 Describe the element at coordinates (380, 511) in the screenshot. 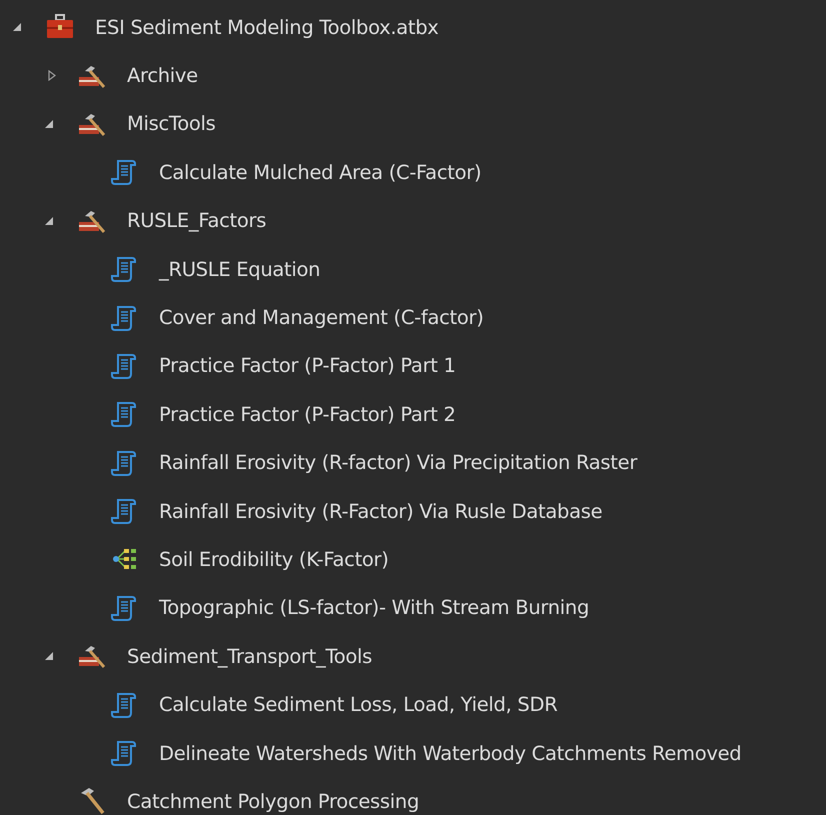

I see `tree-item-label: Rainfall Erosivity (R-Factor) Via Rusle Database` at that location.